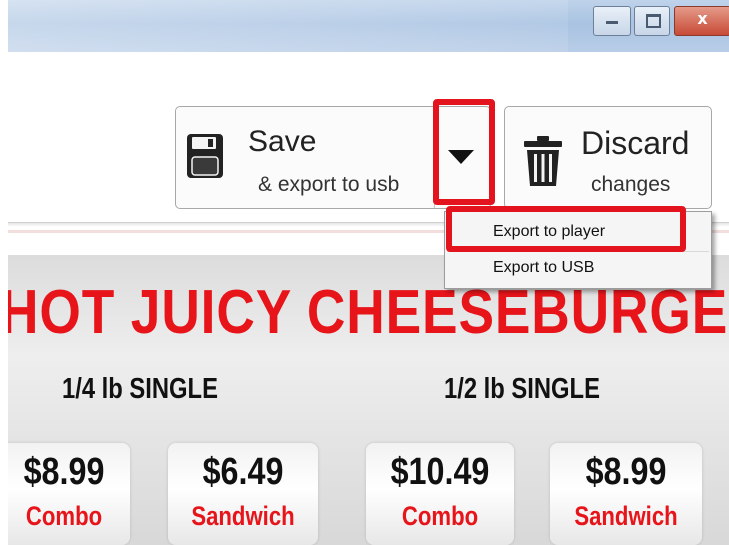  Describe the element at coordinates (440, 472) in the screenshot. I see `price-value: $10.49` at that location.